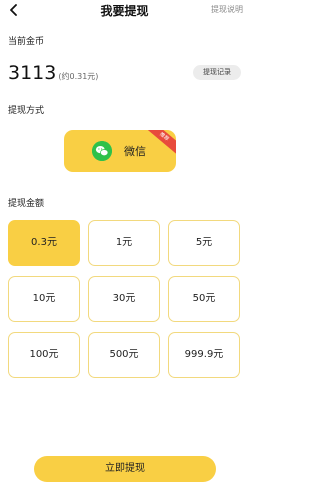 The image size is (320, 494). I want to click on amount-label: 提现金额, so click(26, 204).